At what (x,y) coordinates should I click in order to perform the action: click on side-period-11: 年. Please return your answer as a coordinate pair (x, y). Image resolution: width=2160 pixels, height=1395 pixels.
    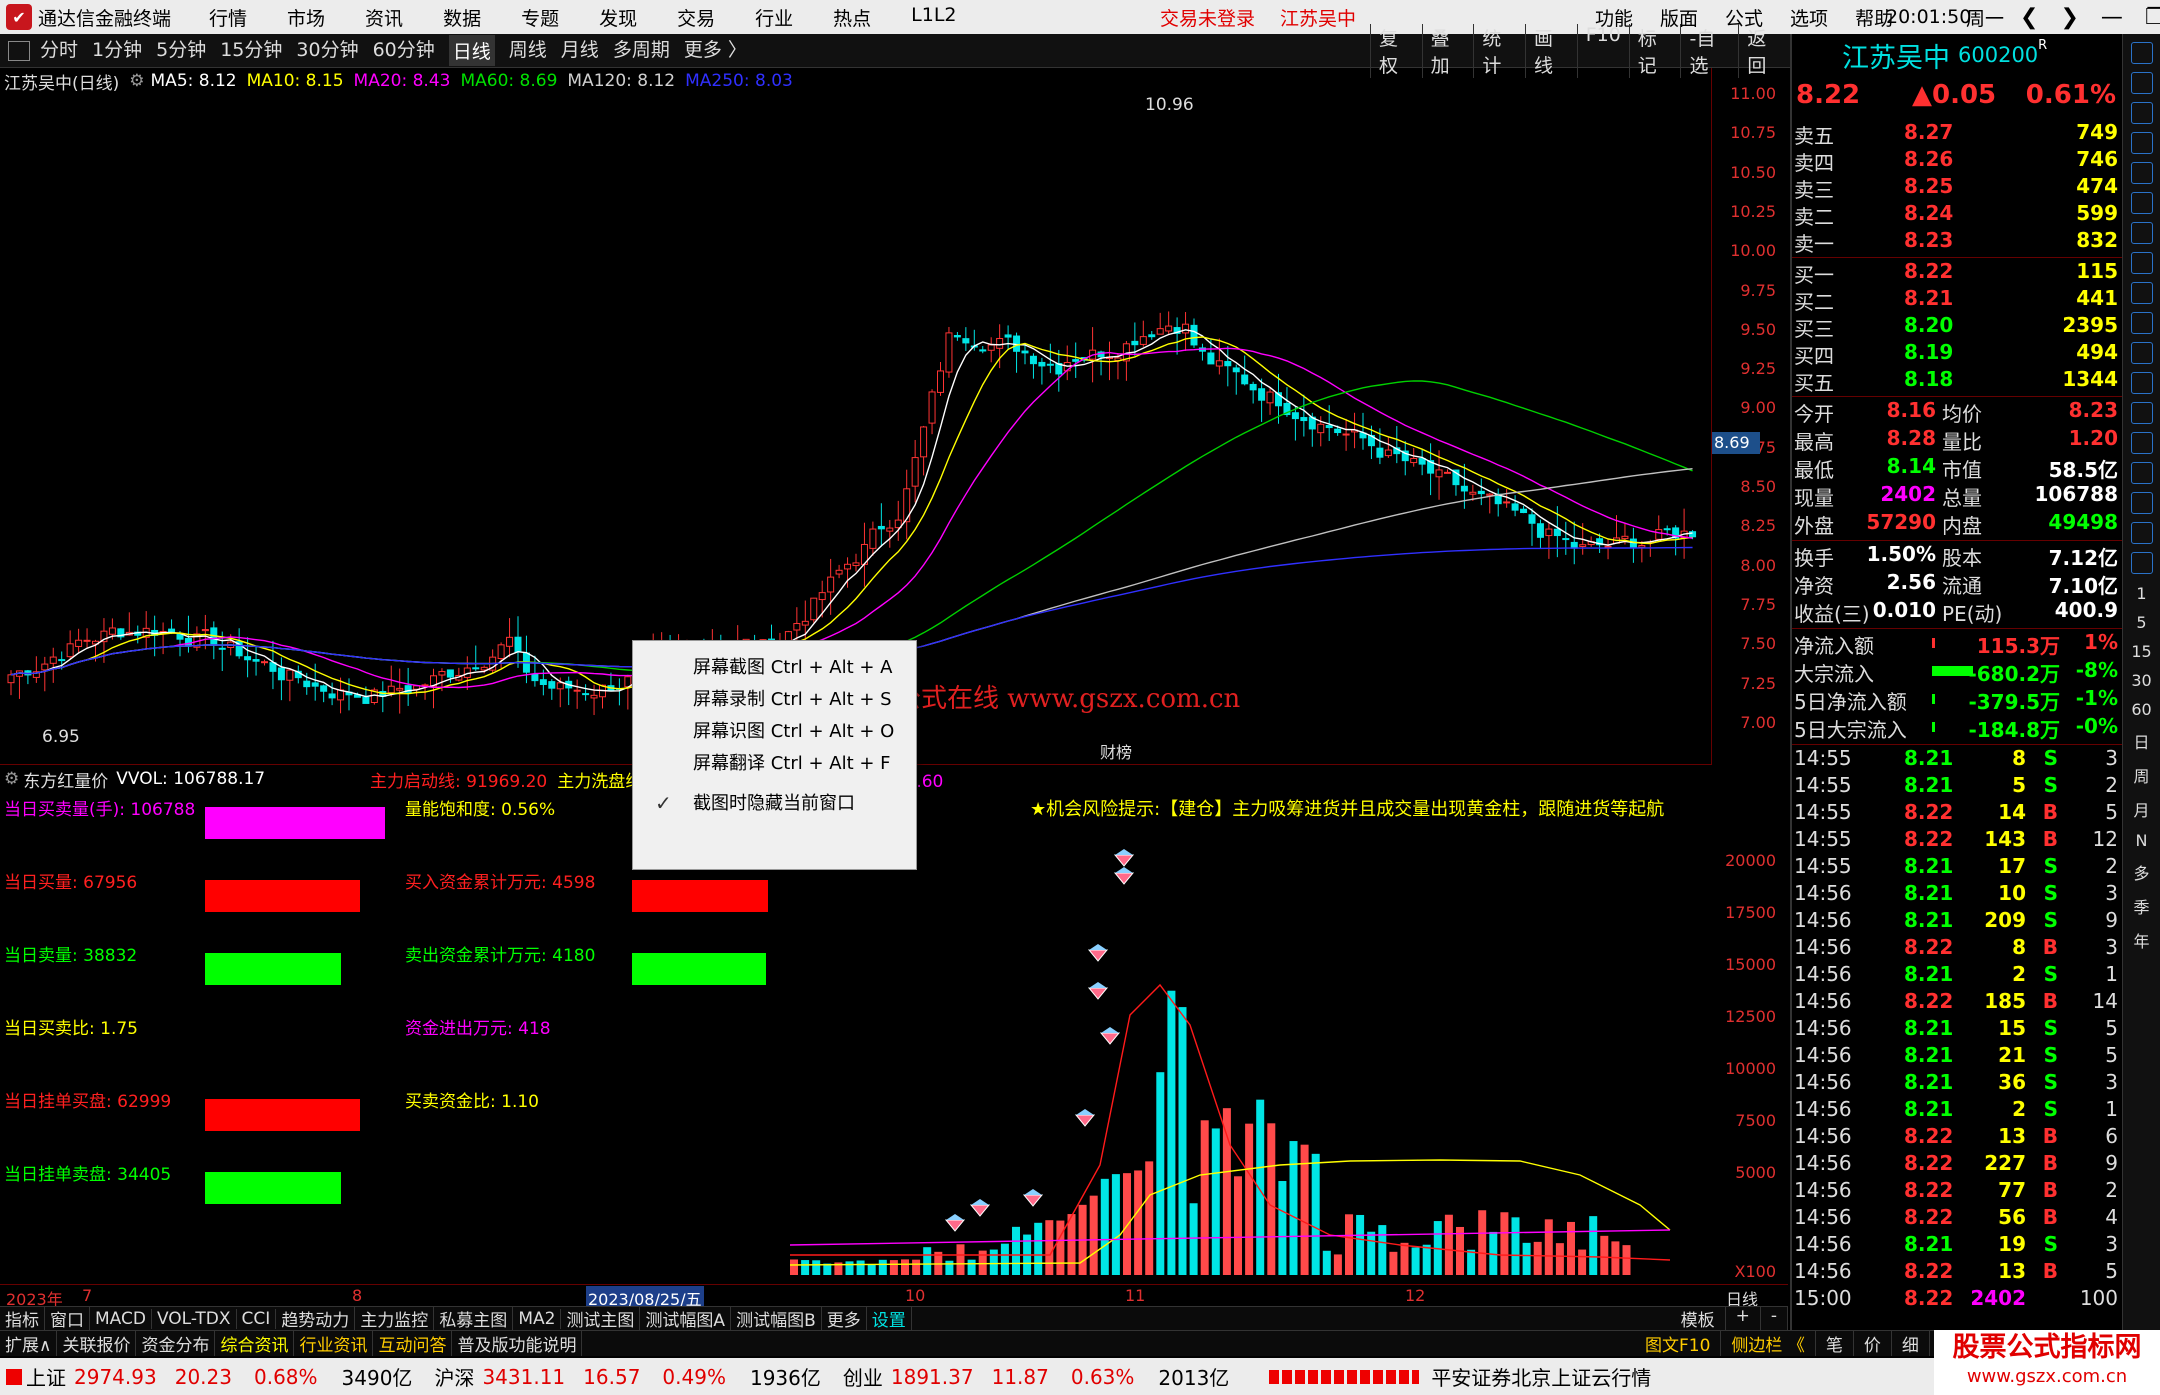
    Looking at the image, I should click on (2141, 940).